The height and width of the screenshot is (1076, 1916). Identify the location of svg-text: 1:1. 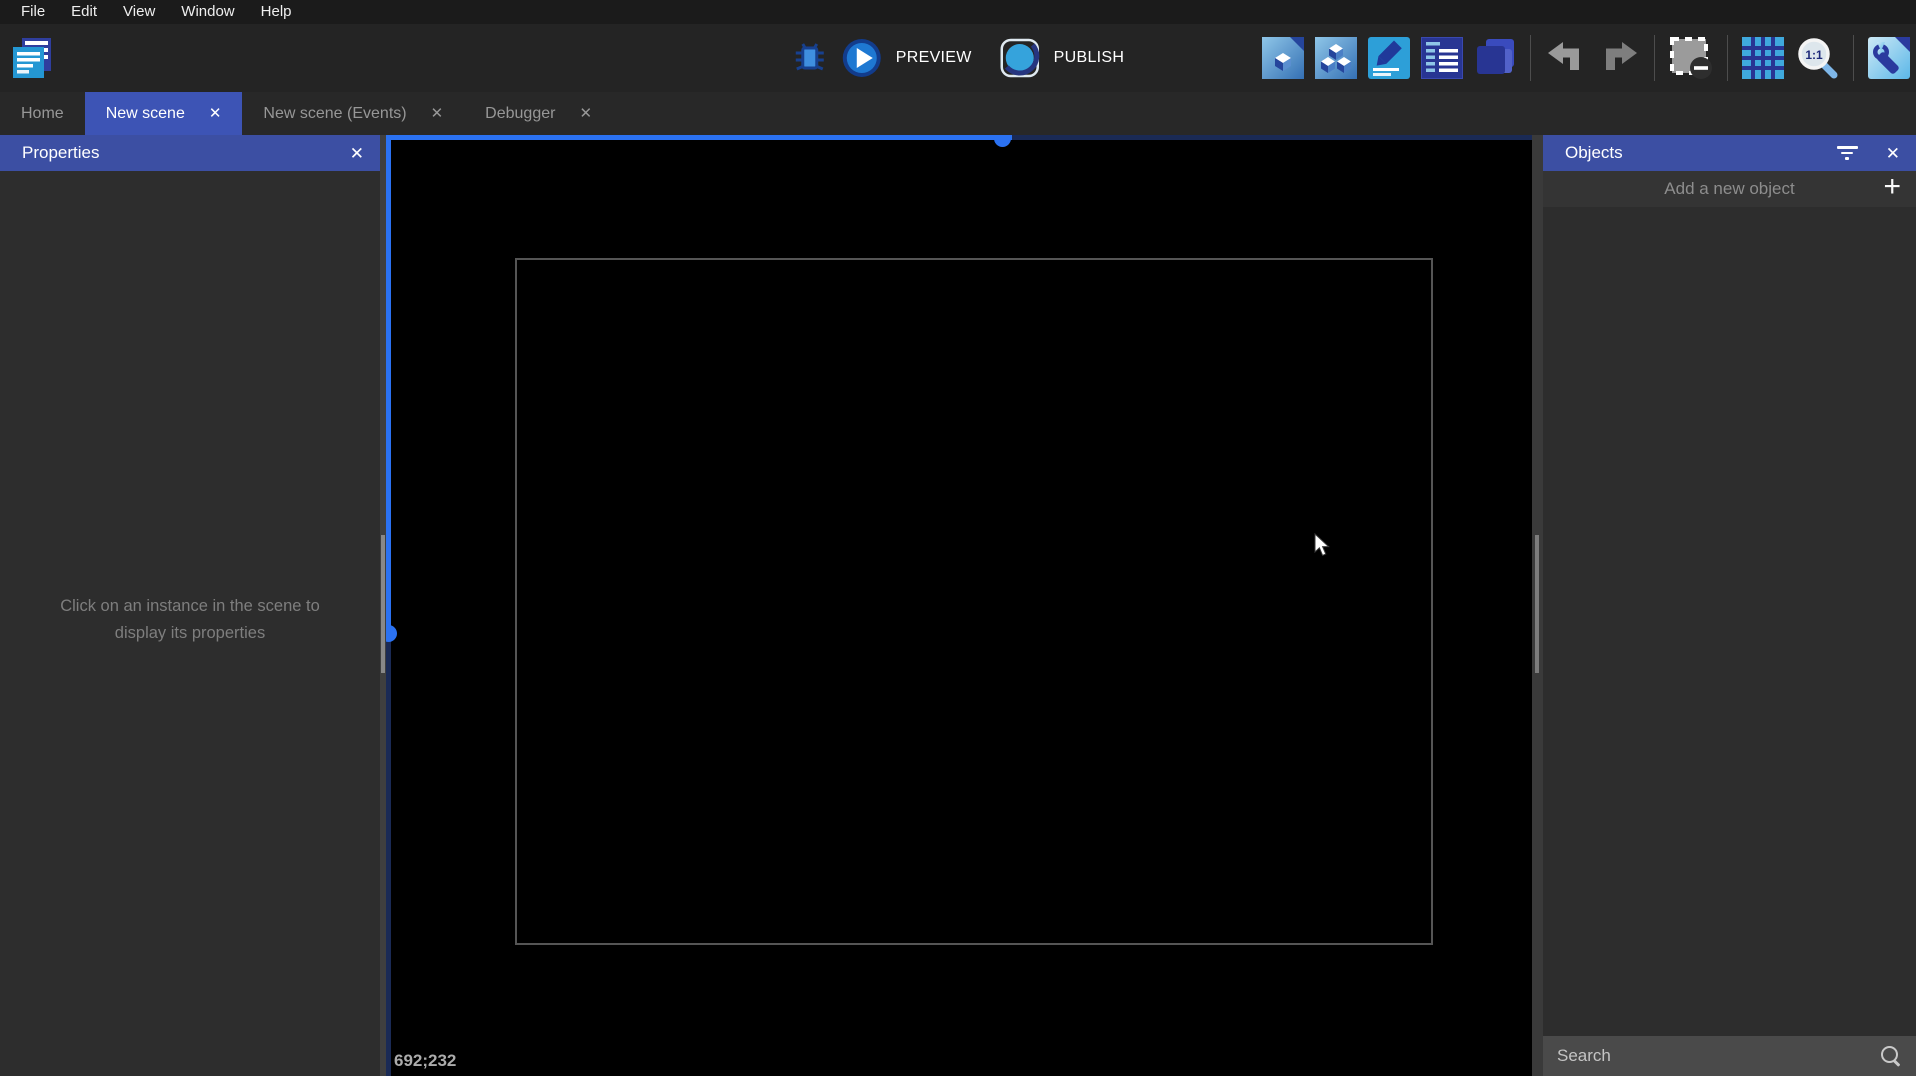
(1814, 55).